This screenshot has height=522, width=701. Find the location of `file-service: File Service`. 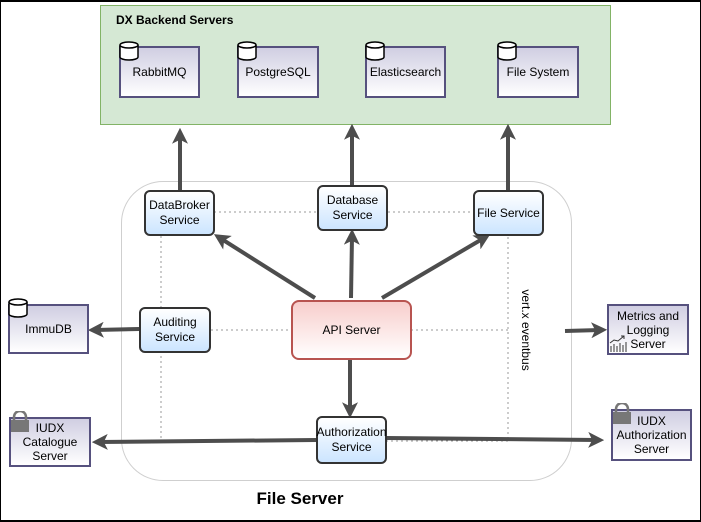

file-service: File Service is located at coordinates (508, 213).